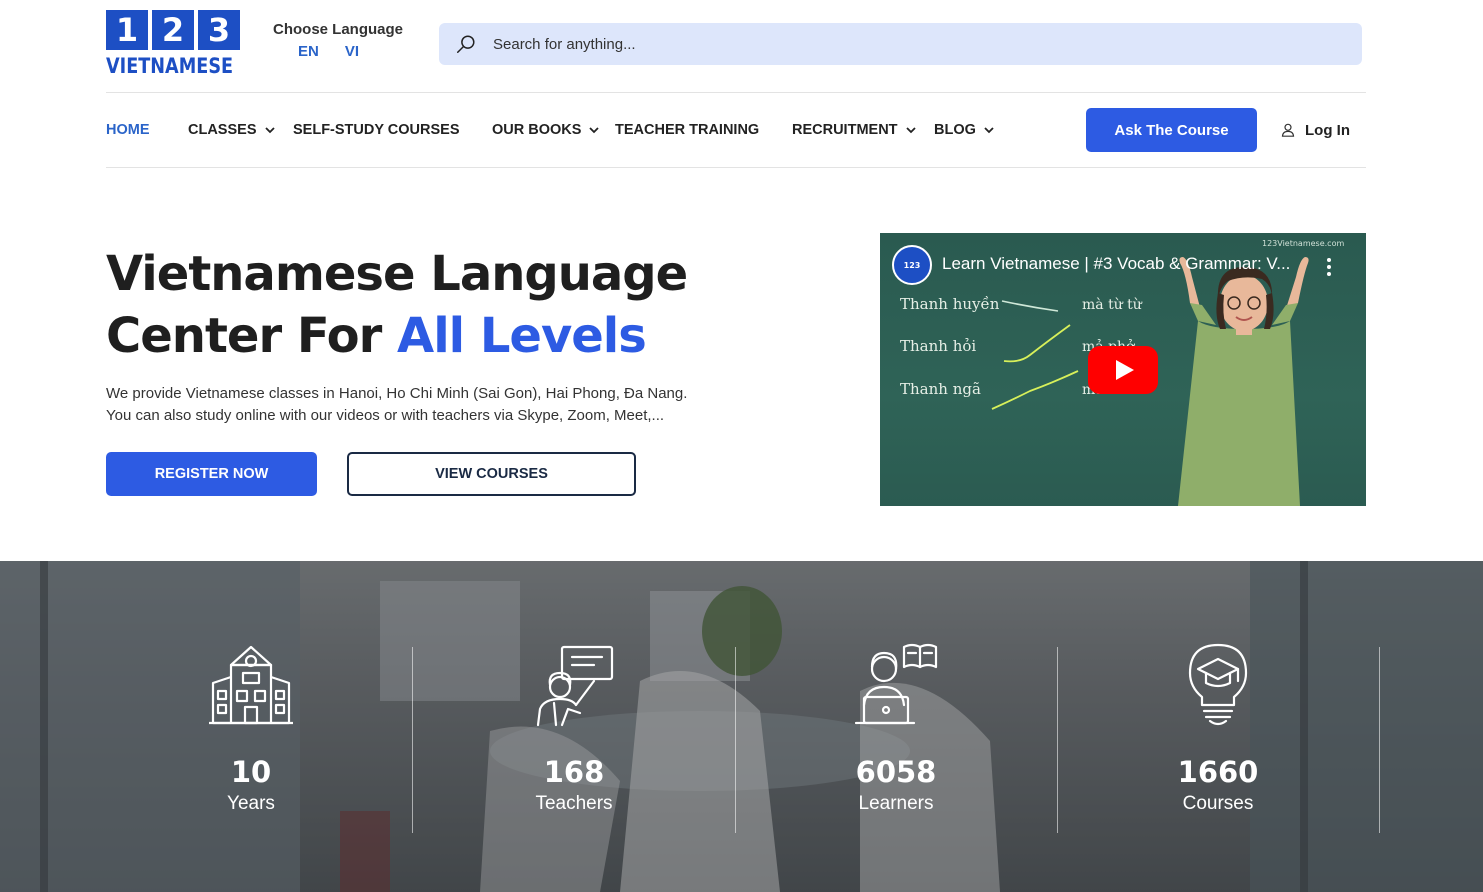  Describe the element at coordinates (1218, 772) in the screenshot. I see `stat-number: 1660` at that location.